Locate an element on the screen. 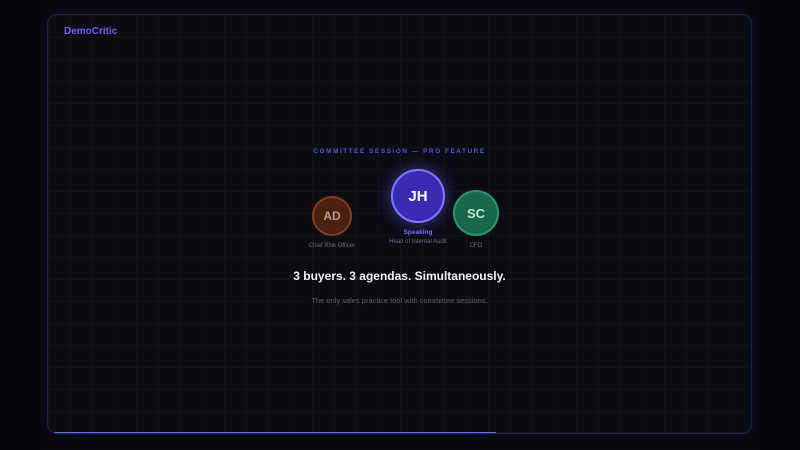 This screenshot has width=800, height=450. video-progress-fill is located at coordinates (275, 432).